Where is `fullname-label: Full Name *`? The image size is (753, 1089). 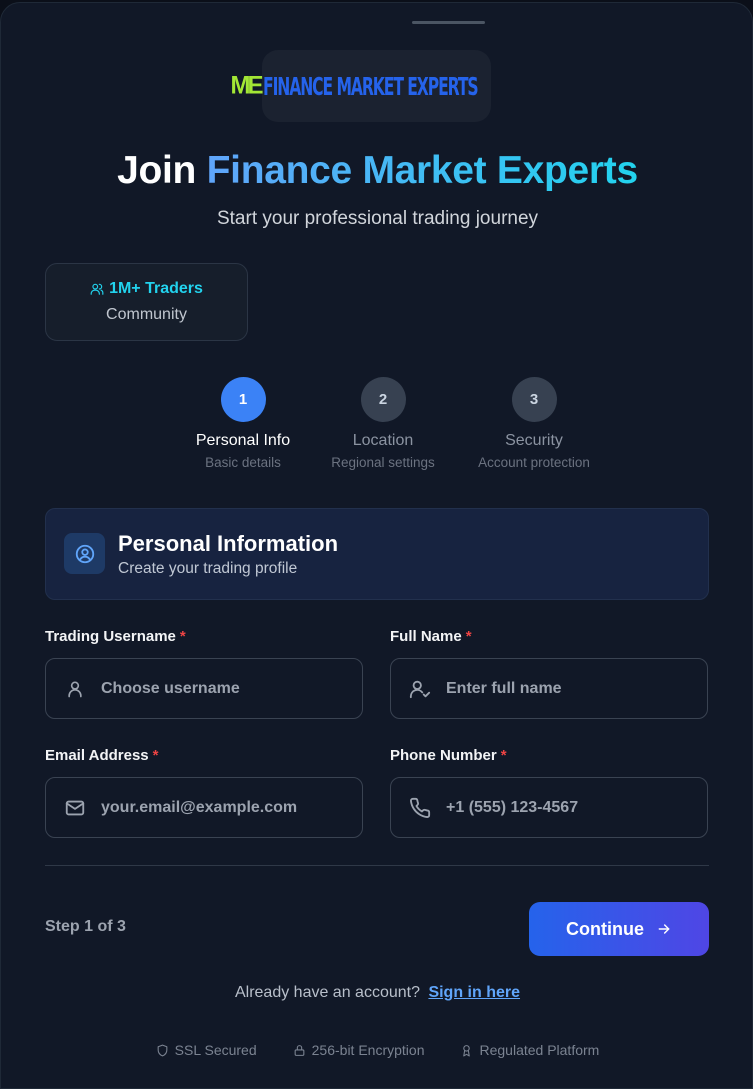
fullname-label: Full Name * is located at coordinates (431, 636).